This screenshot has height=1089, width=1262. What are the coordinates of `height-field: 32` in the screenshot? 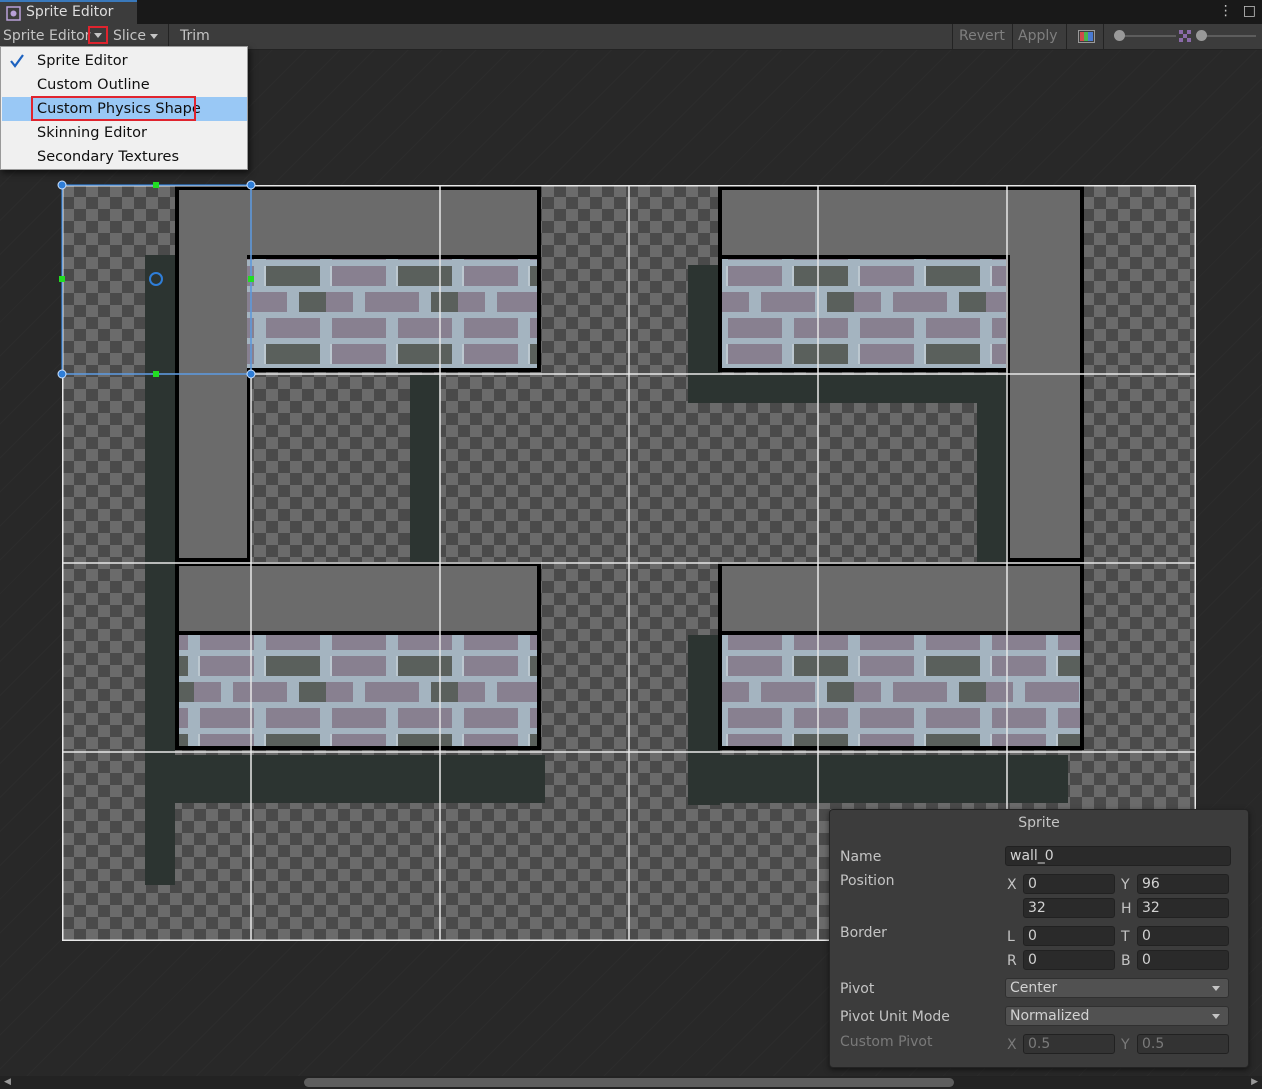 It's located at (1183, 908).